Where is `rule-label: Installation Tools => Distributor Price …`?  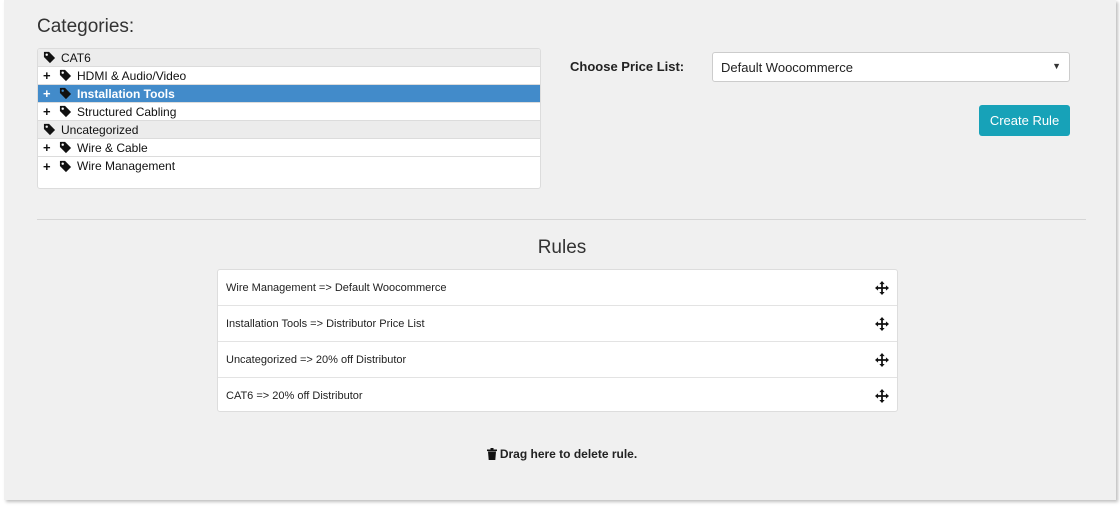 rule-label: Installation Tools => Distributor Price … is located at coordinates (325, 323).